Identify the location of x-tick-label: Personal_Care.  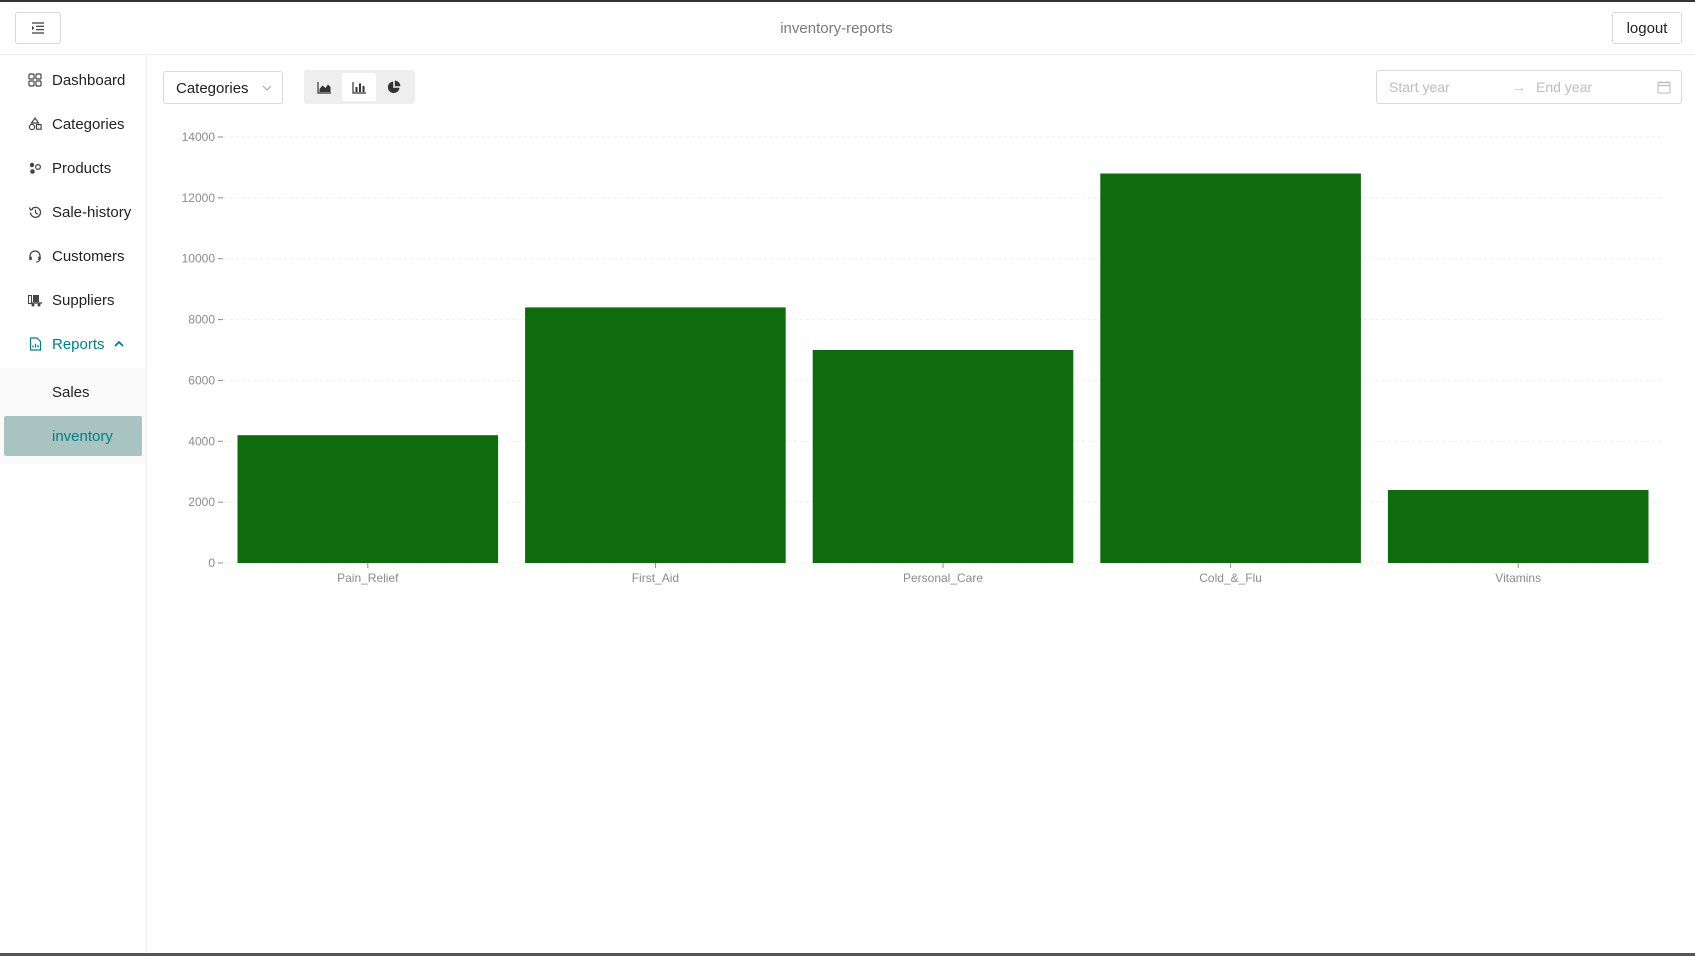
(943, 578).